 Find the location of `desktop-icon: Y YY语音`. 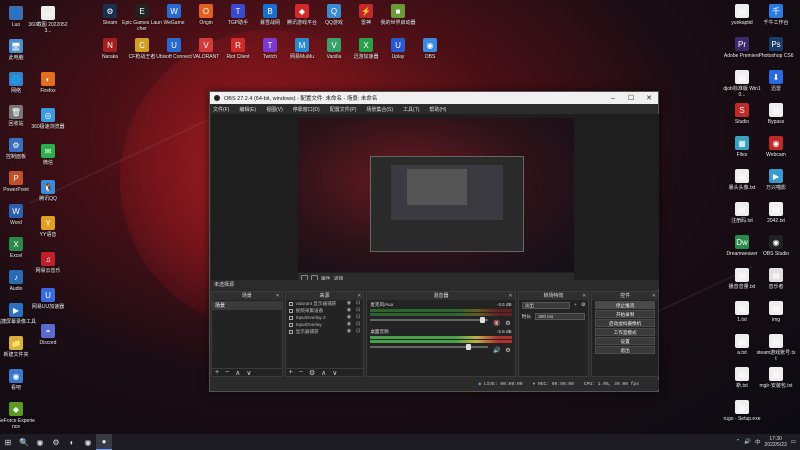

desktop-icon: Y YY语音 is located at coordinates (48, 227).